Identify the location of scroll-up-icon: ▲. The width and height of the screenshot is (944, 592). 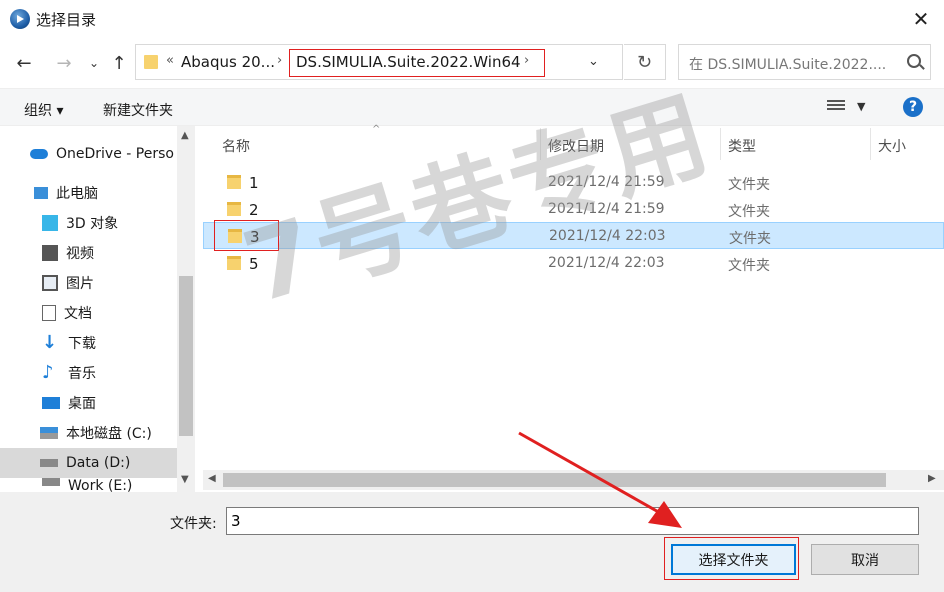
(185, 135).